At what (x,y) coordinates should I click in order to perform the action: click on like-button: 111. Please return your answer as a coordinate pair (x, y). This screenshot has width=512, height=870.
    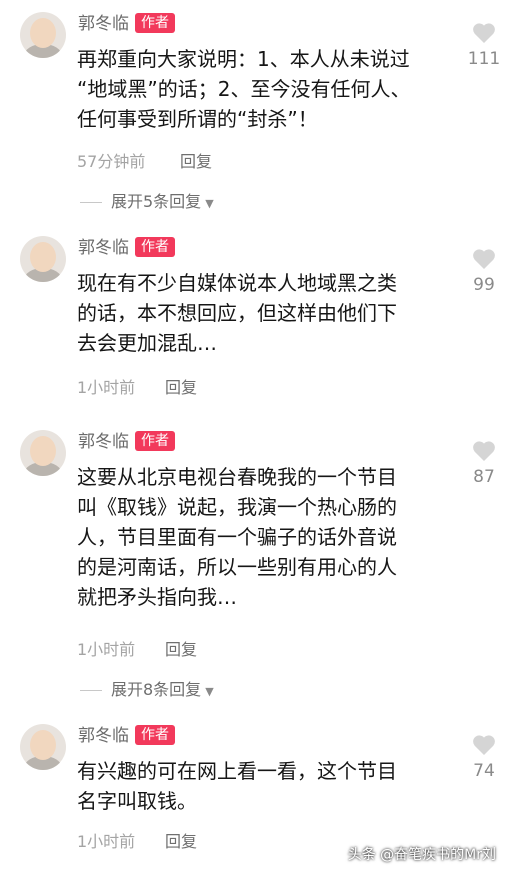
    Looking at the image, I should click on (484, 46).